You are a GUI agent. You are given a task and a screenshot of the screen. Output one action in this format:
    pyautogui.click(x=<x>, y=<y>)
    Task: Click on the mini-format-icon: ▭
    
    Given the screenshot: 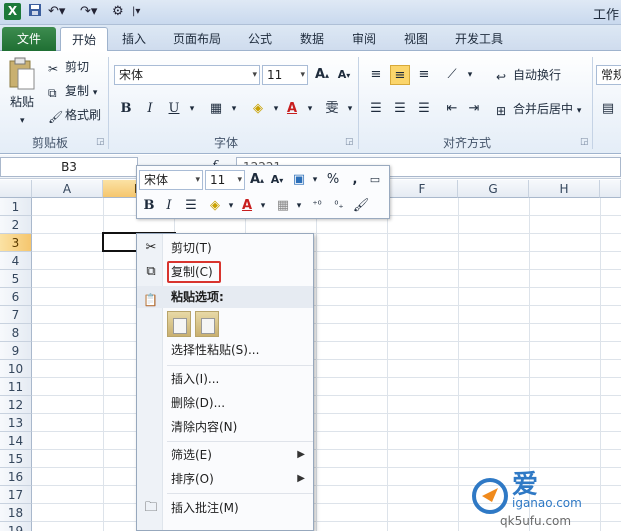 What is the action you would take?
    pyautogui.click(x=375, y=180)
    